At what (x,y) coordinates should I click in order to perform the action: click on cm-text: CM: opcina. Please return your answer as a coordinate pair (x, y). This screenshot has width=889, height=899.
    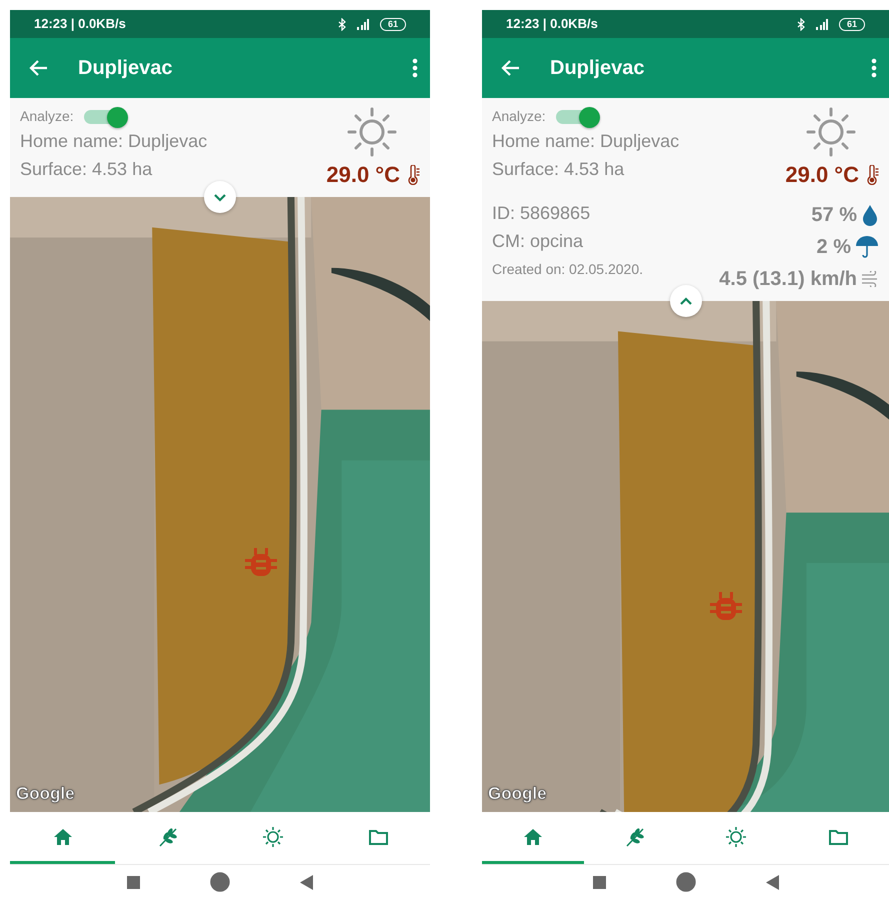
    Looking at the image, I should click on (538, 241).